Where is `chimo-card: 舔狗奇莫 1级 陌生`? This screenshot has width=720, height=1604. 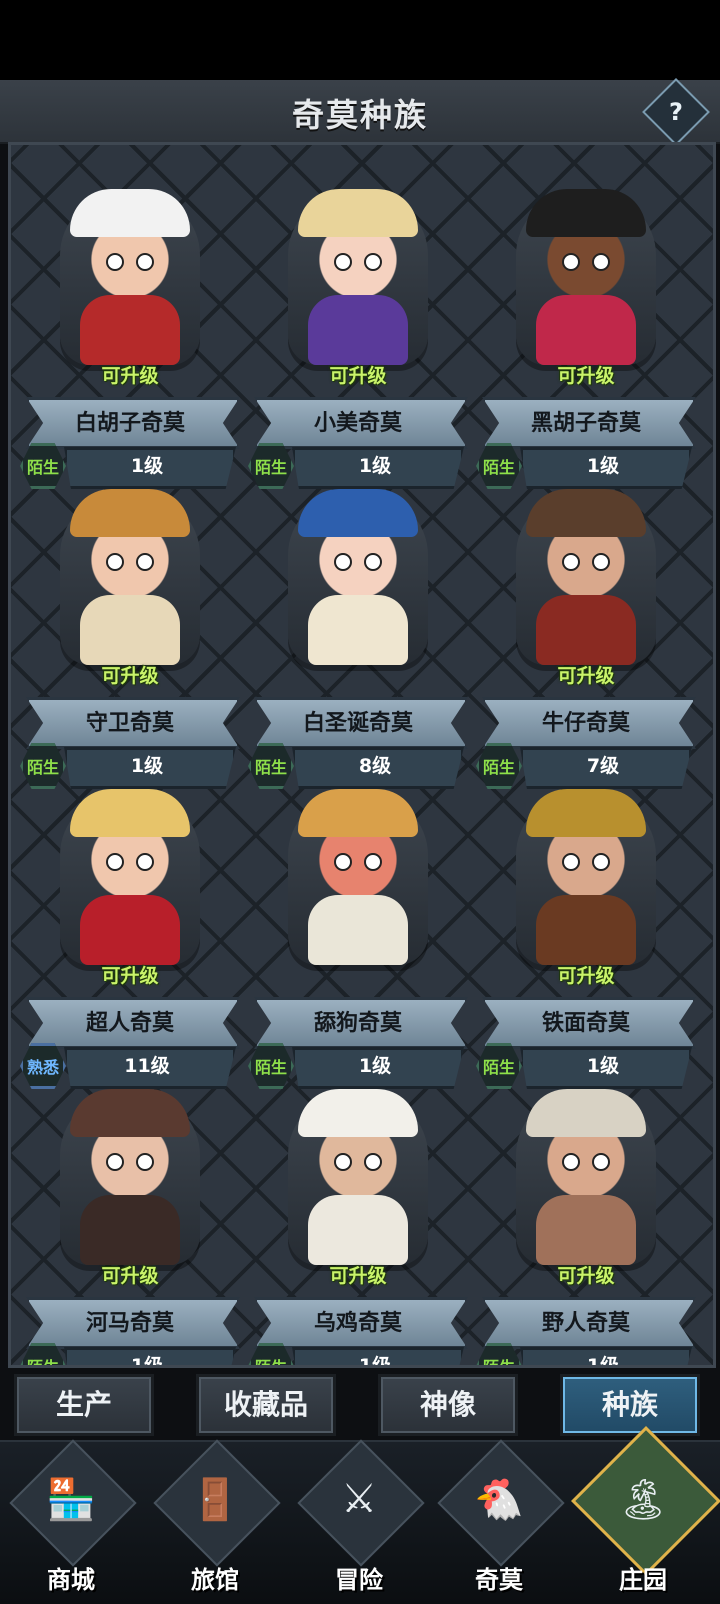 chimo-card: 舔狗奇莫 1级 陌生 is located at coordinates (358, 937).